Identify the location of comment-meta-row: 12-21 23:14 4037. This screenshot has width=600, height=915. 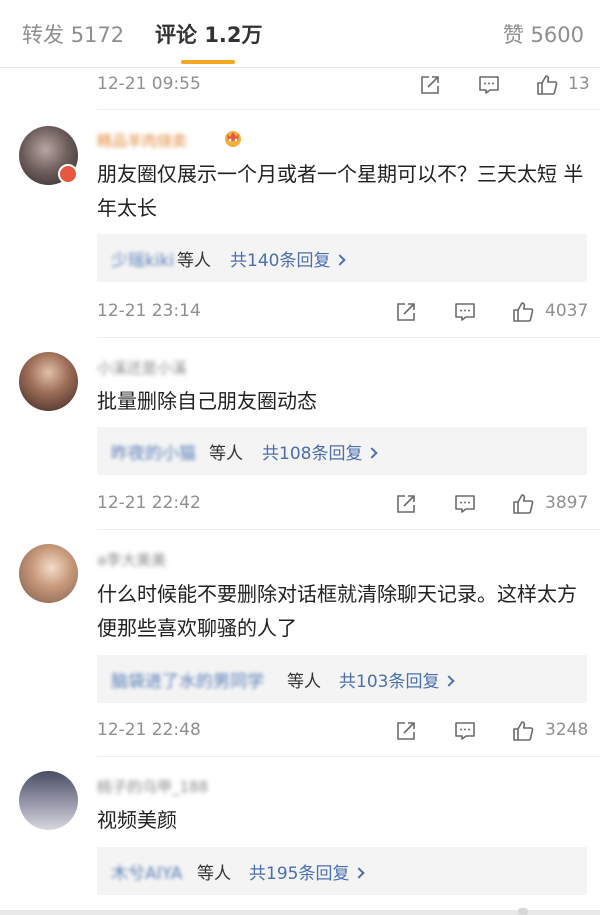
(300, 312).